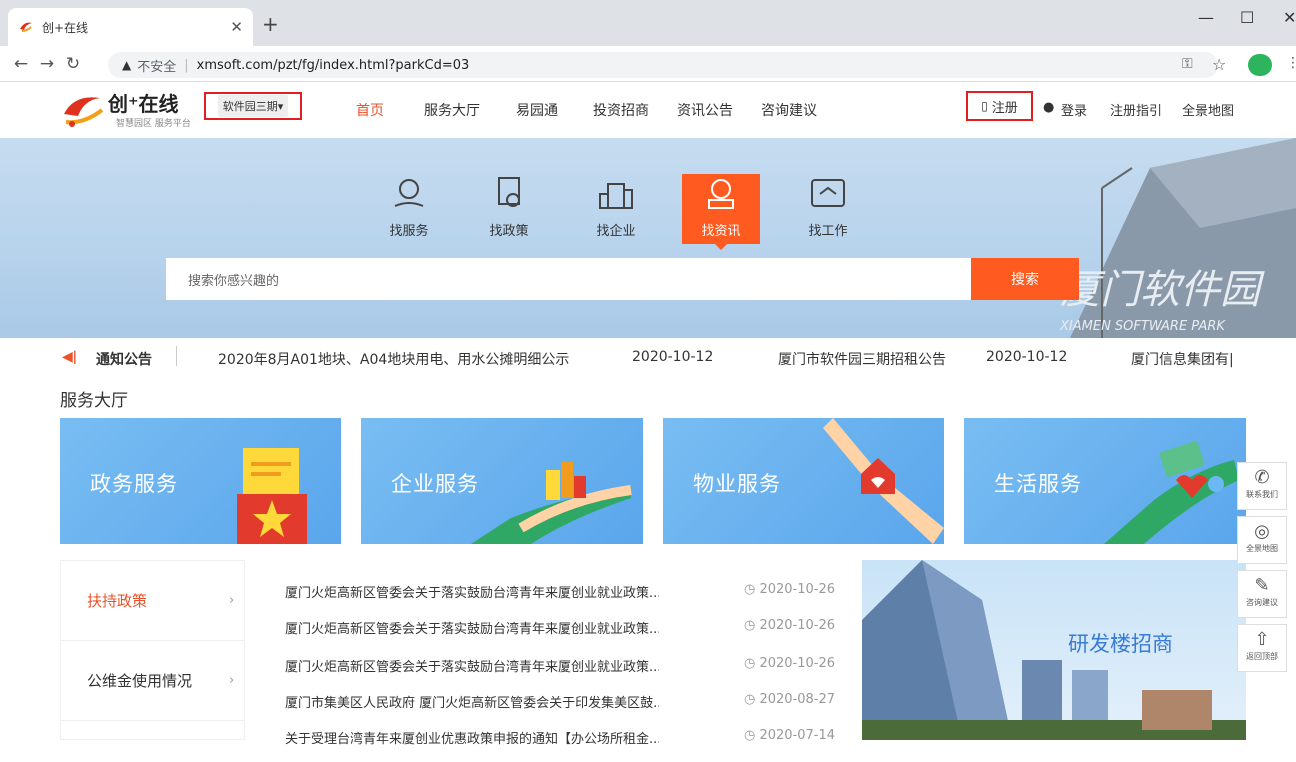  Describe the element at coordinates (721, 231) in the screenshot. I see `category-label: 找资讯` at that location.